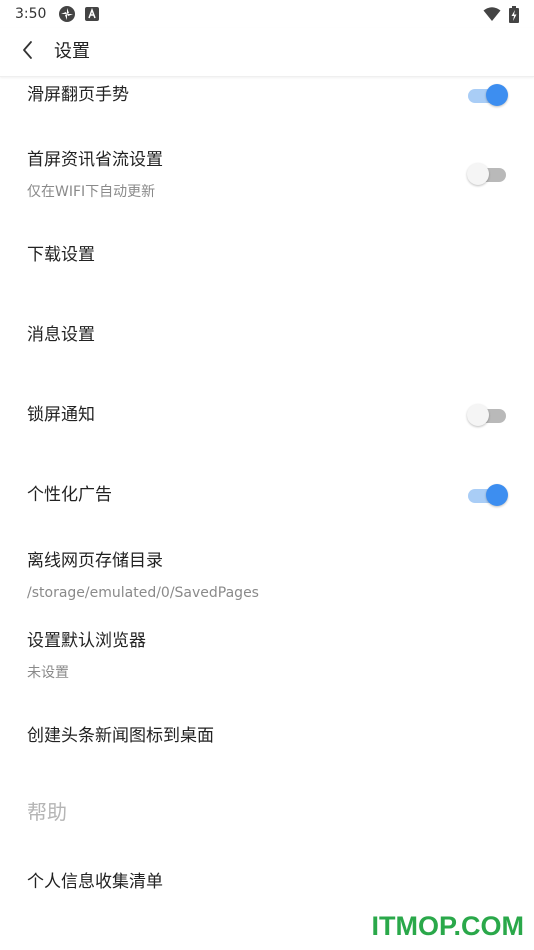  Describe the element at coordinates (47, 812) in the screenshot. I see `section-header-help: 帮助` at that location.